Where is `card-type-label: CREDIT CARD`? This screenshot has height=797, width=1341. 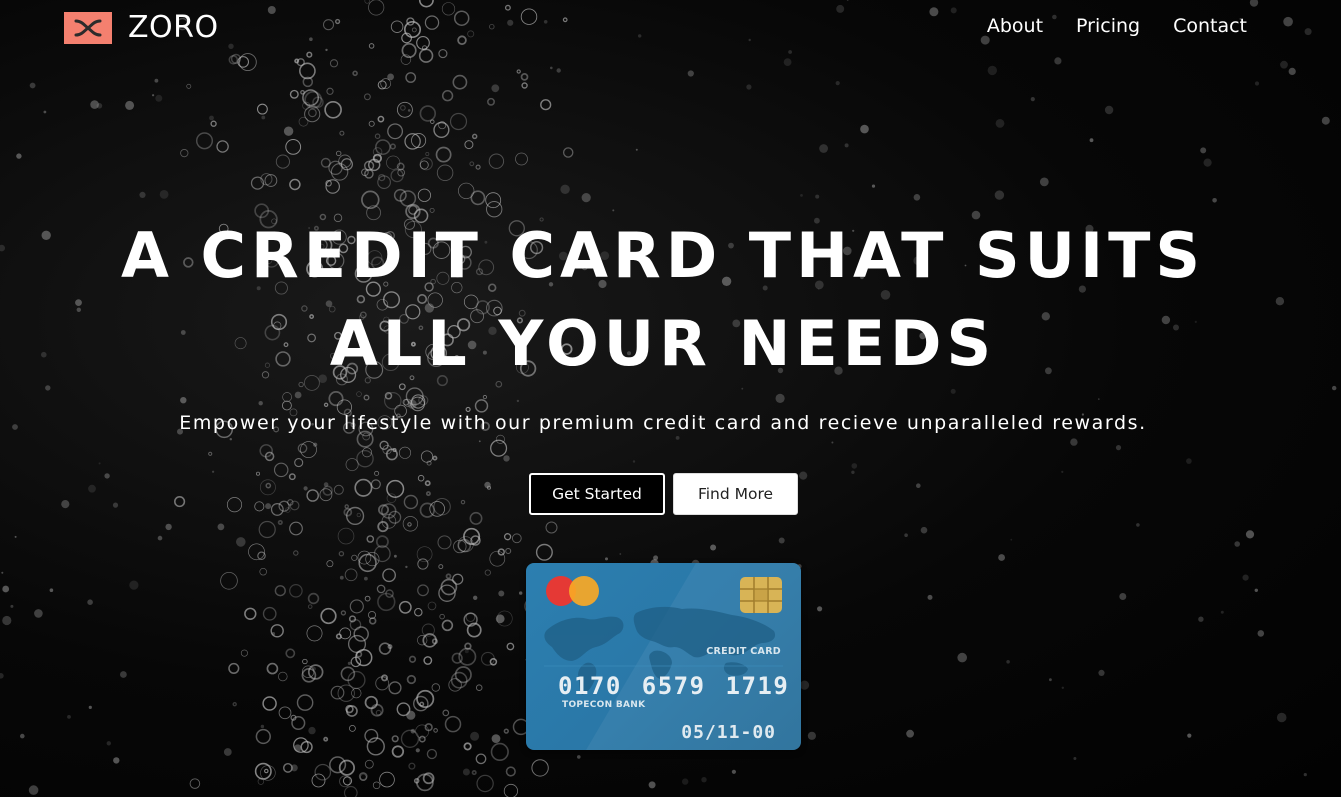
card-type-label: CREDIT CARD is located at coordinates (743, 651).